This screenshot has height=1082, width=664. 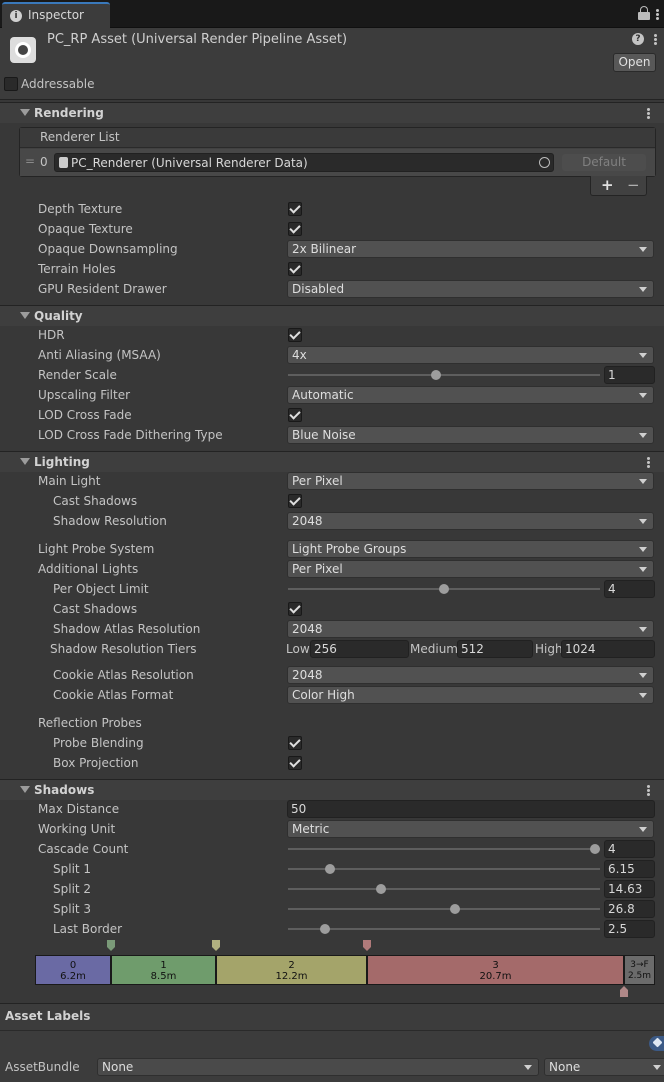 I want to click on header-menu-kebab-icon, so click(x=656, y=40).